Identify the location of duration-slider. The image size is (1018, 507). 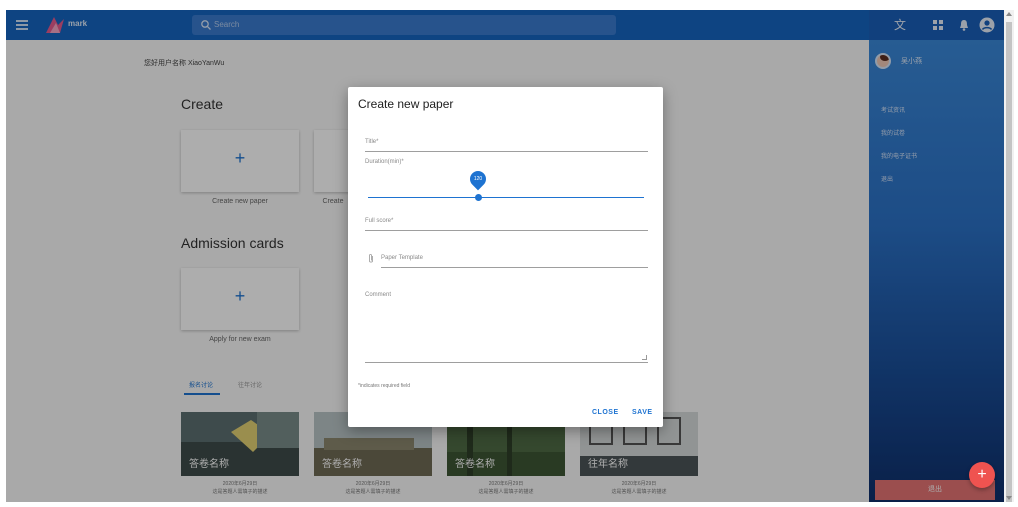
(506, 197).